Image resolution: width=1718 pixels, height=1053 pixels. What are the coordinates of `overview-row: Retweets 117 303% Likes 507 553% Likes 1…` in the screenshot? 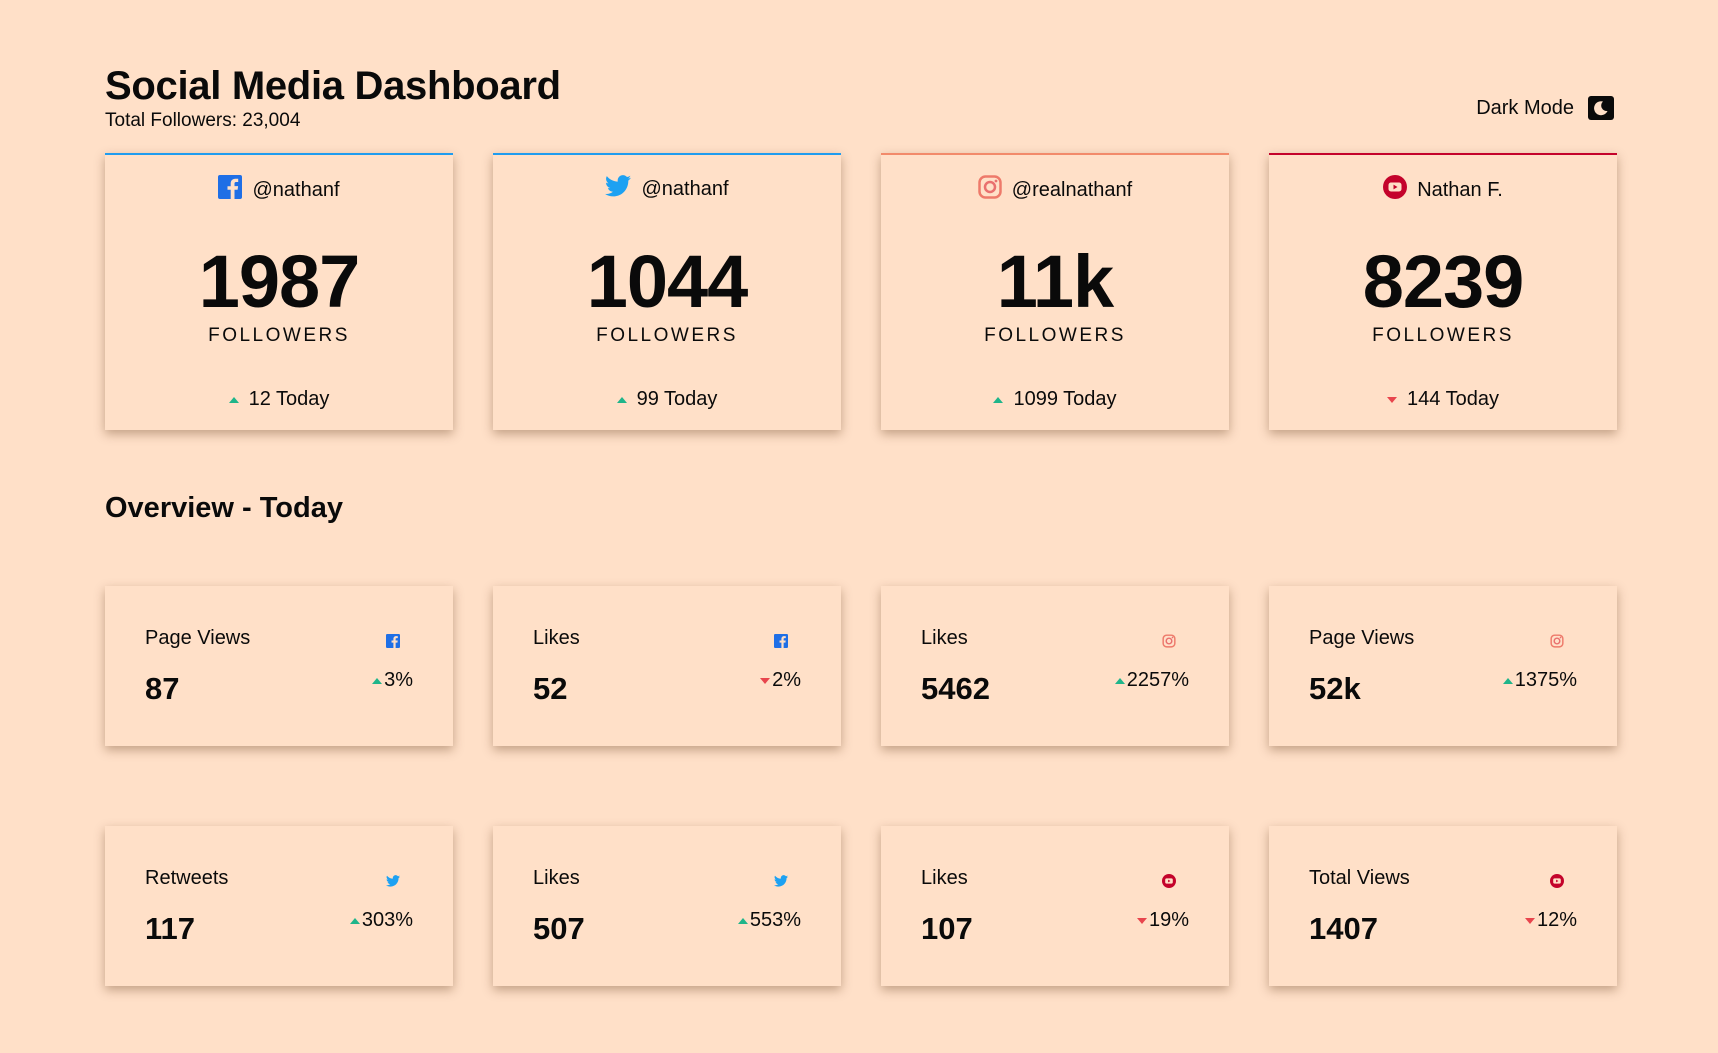 It's located at (861, 906).